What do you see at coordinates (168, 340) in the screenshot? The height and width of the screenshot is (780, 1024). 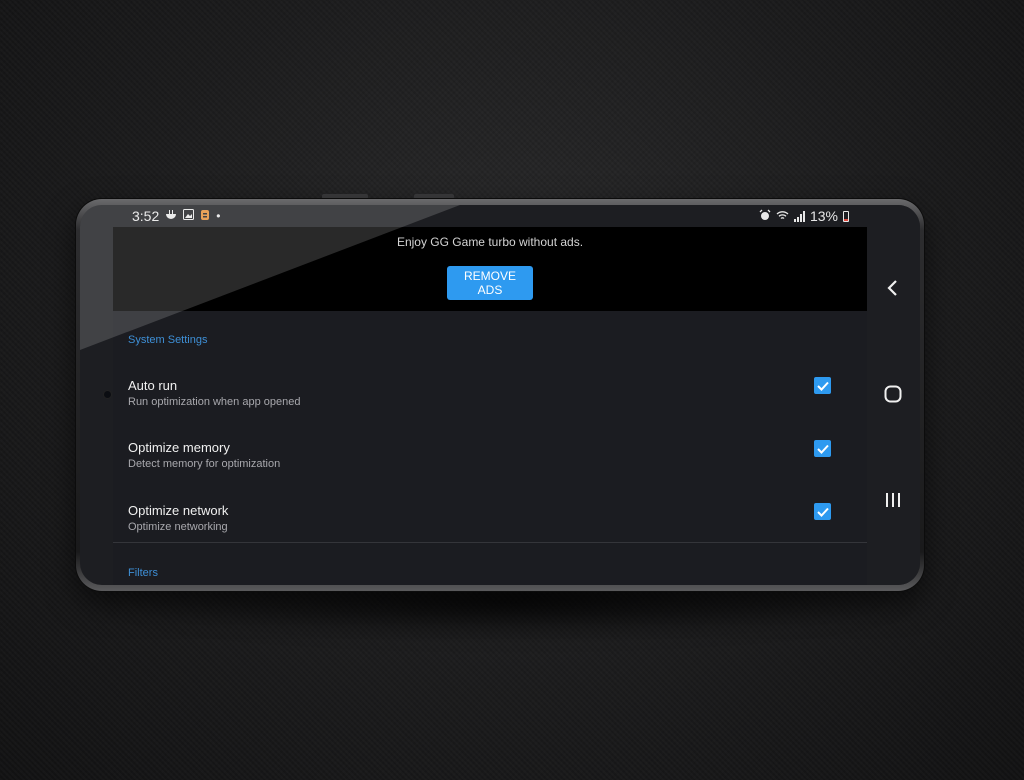 I see `section-title-system-settings: System Settings` at bounding box center [168, 340].